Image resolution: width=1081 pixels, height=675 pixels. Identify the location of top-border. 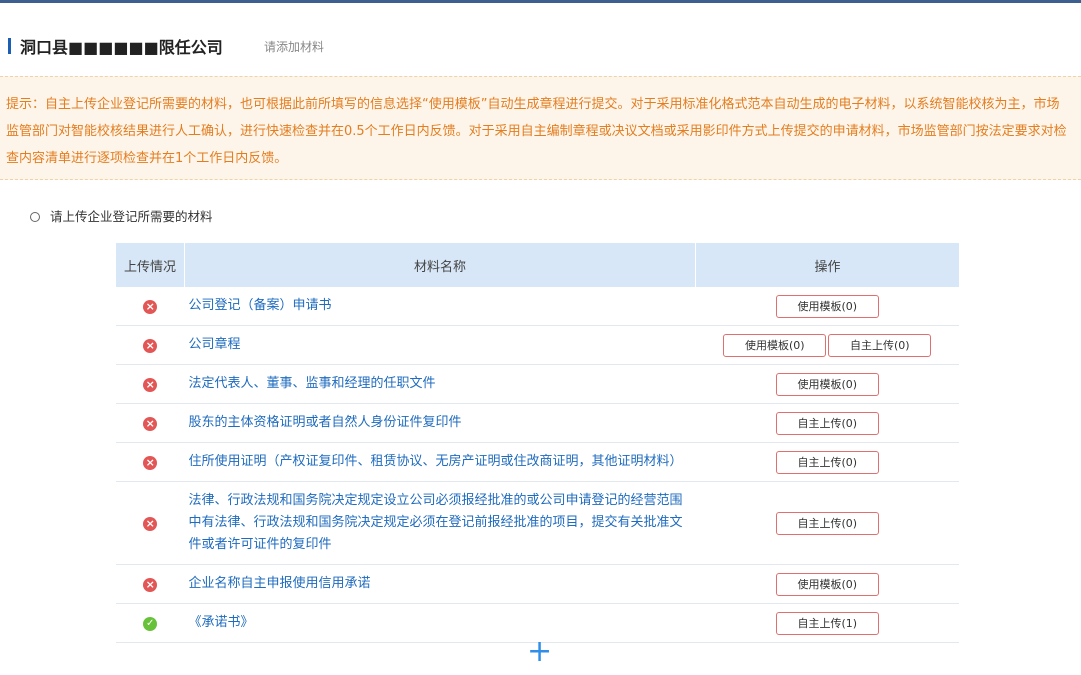
(540, 1).